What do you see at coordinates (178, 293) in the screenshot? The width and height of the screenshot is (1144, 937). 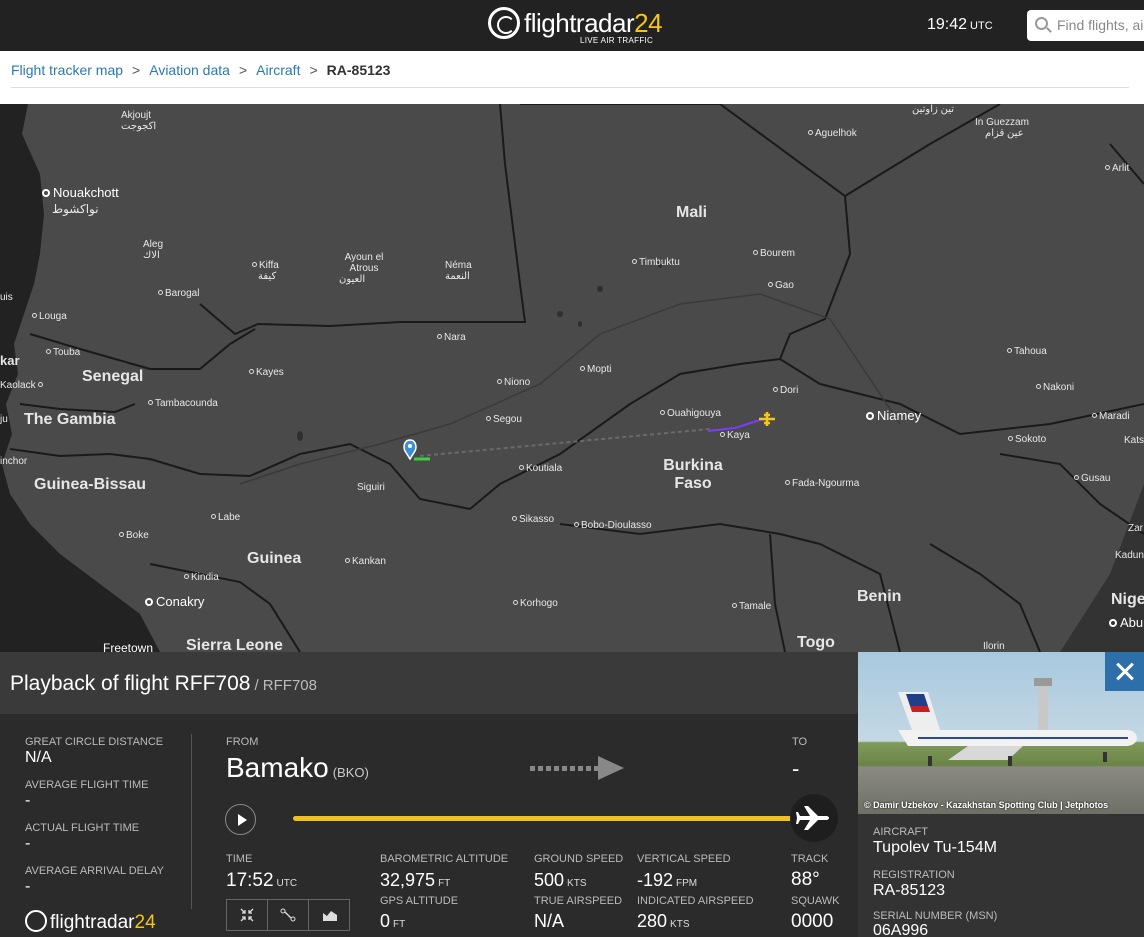 I see `city-label: Barogal` at bounding box center [178, 293].